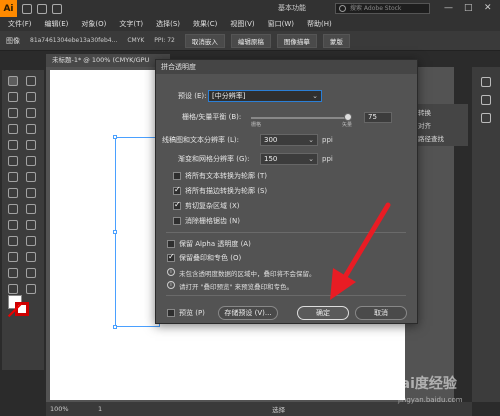 The width and height of the screenshot is (500, 416). Describe the element at coordinates (171, 313) in the screenshot. I see `preview-checkbox` at that location.